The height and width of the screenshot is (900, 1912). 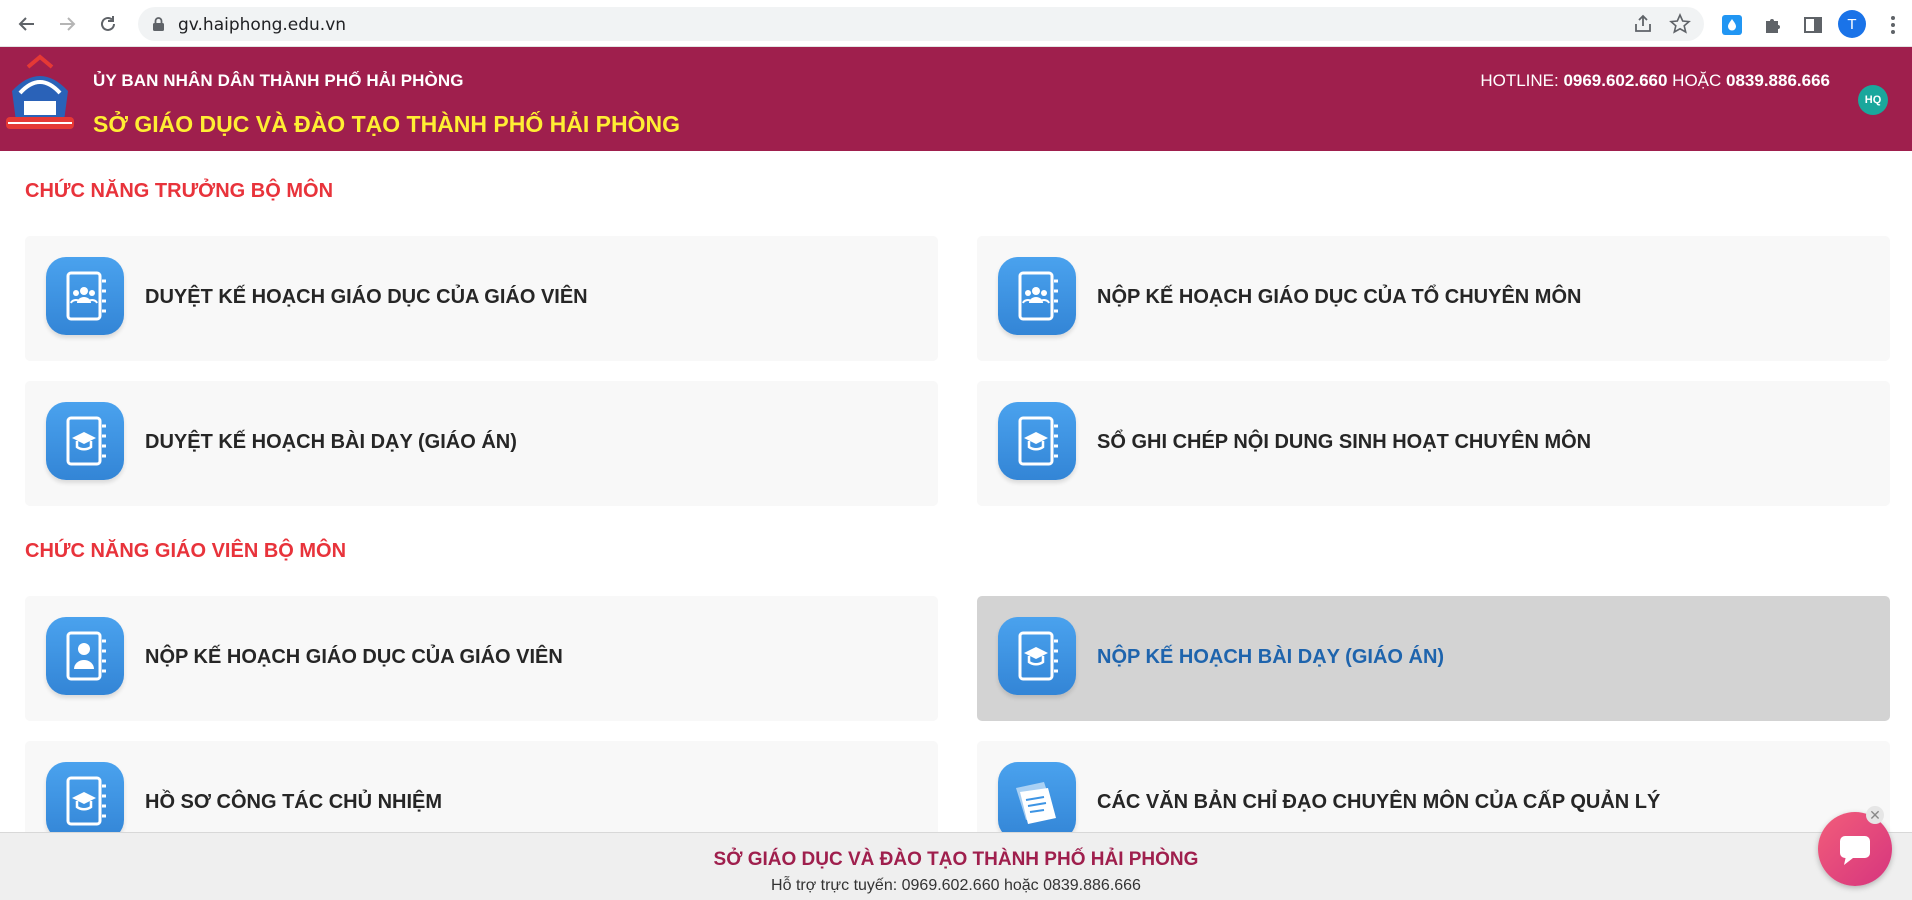 I want to click on arrow-right-icon, so click(x=68, y=24).